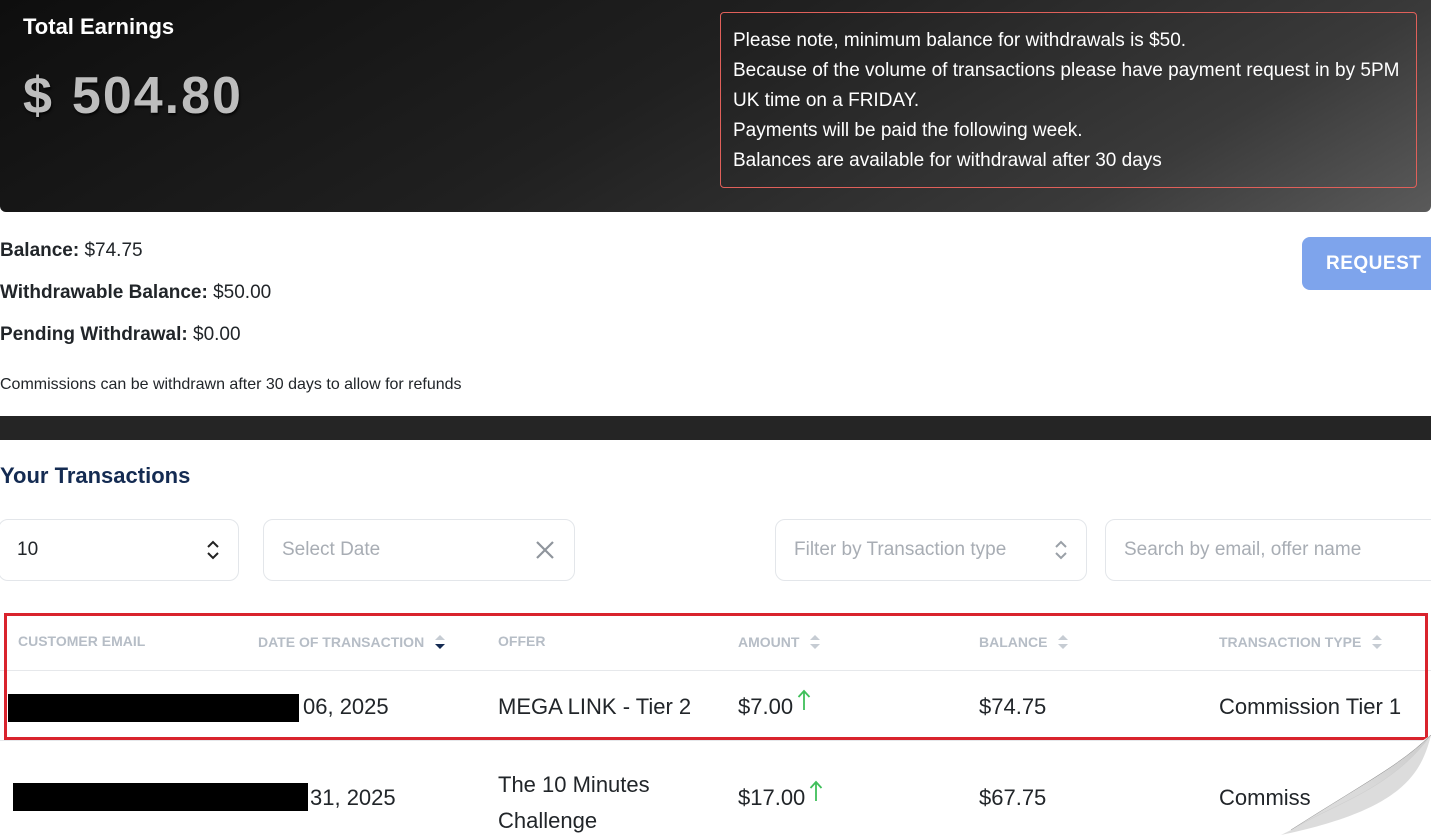 This screenshot has height=835, width=1431. Describe the element at coordinates (715, 428) in the screenshot. I see `section-divider` at that location.